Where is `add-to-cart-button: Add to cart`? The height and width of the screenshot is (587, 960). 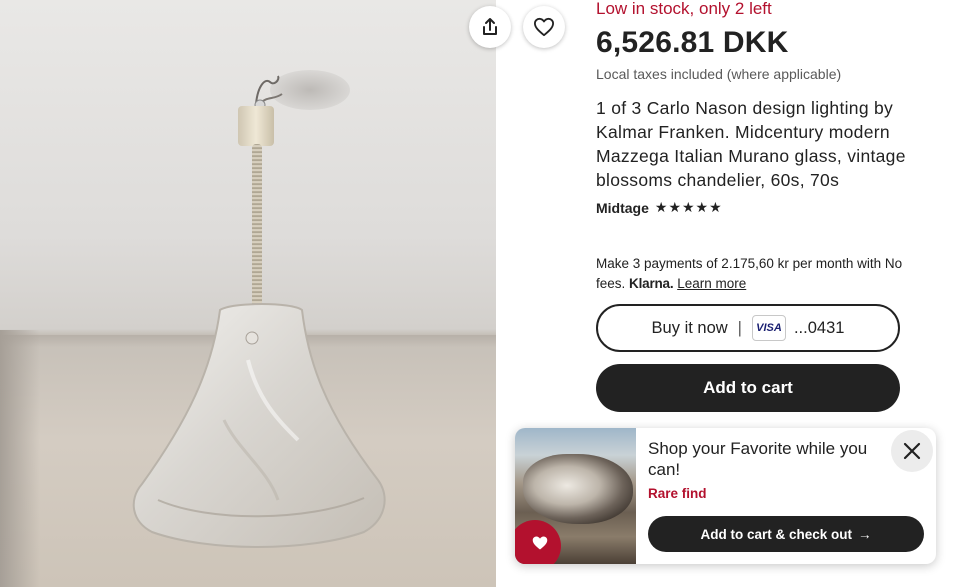
add-to-cart-button: Add to cart is located at coordinates (748, 388).